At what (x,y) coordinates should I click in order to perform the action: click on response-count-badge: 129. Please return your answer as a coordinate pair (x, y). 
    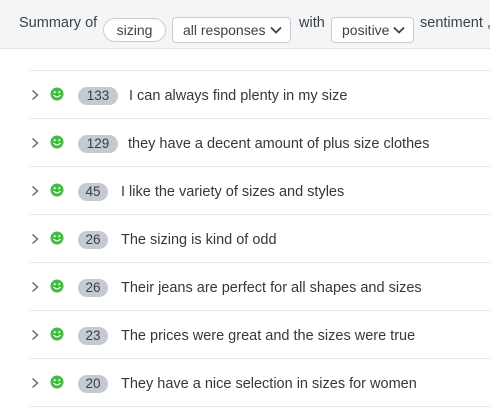
    Looking at the image, I should click on (98, 144).